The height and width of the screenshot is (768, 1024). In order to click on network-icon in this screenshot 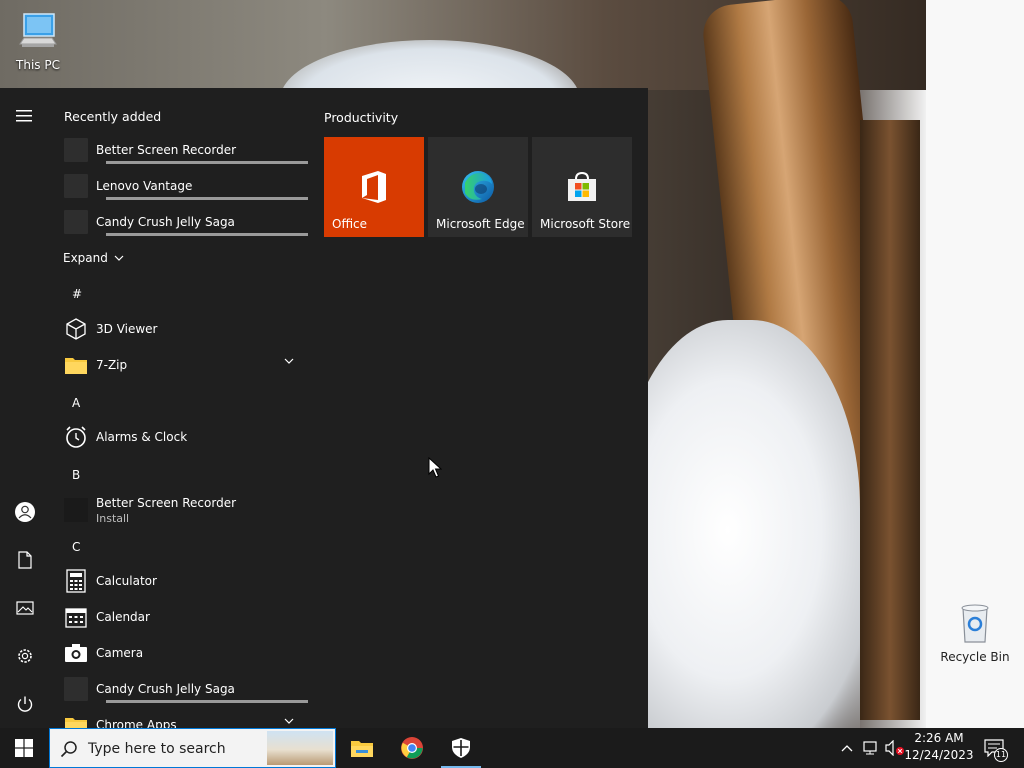, I will do `click(870, 748)`.